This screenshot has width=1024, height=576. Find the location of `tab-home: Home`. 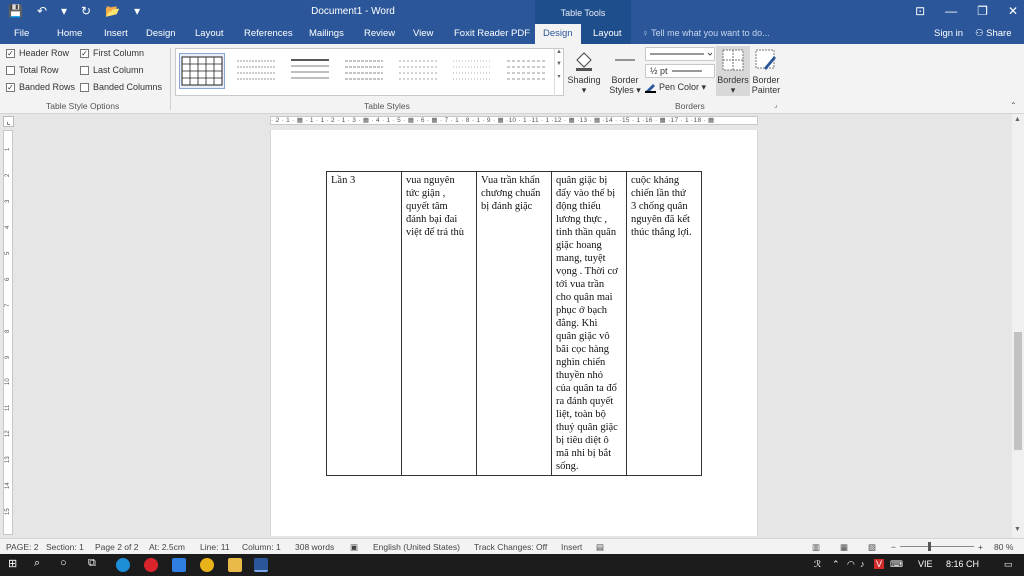

tab-home: Home is located at coordinates (69, 33).